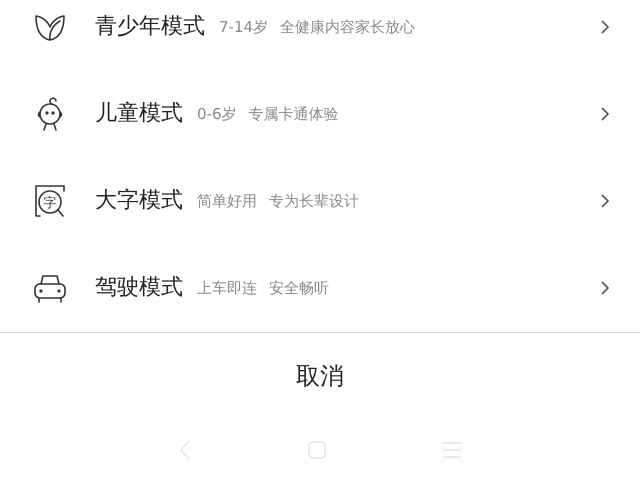  What do you see at coordinates (227, 289) in the screenshot?
I see `mode-description: 上车即连` at bounding box center [227, 289].